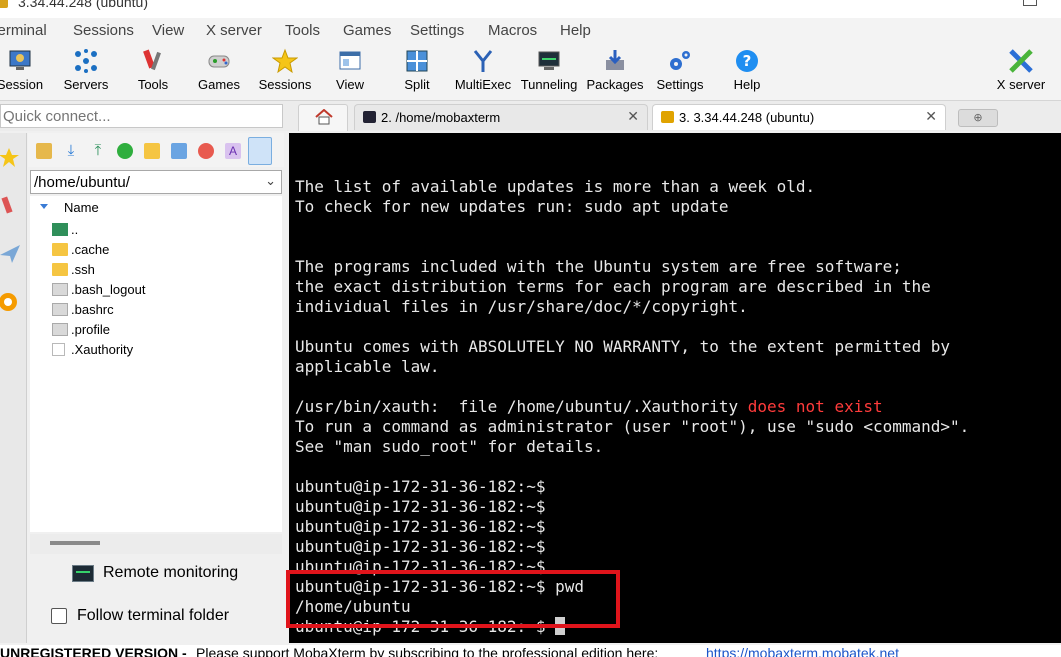 This screenshot has width=1061, height=657. Describe the element at coordinates (206, 151) in the screenshot. I see `delete-icon` at that location.